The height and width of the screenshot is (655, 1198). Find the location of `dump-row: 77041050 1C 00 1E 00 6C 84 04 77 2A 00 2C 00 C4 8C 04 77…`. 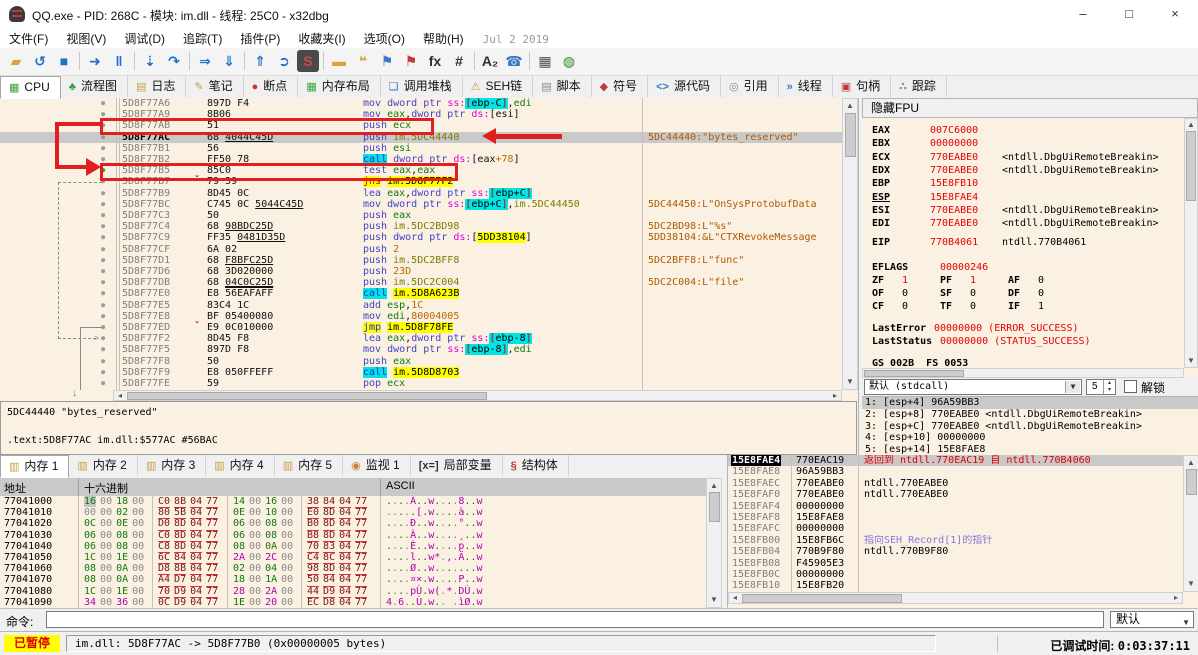

dump-row: 77041050 1C 00 1E 00 6C 84 04 77 2A 00 2C 00 C4 8C 04 77… is located at coordinates (353, 558).